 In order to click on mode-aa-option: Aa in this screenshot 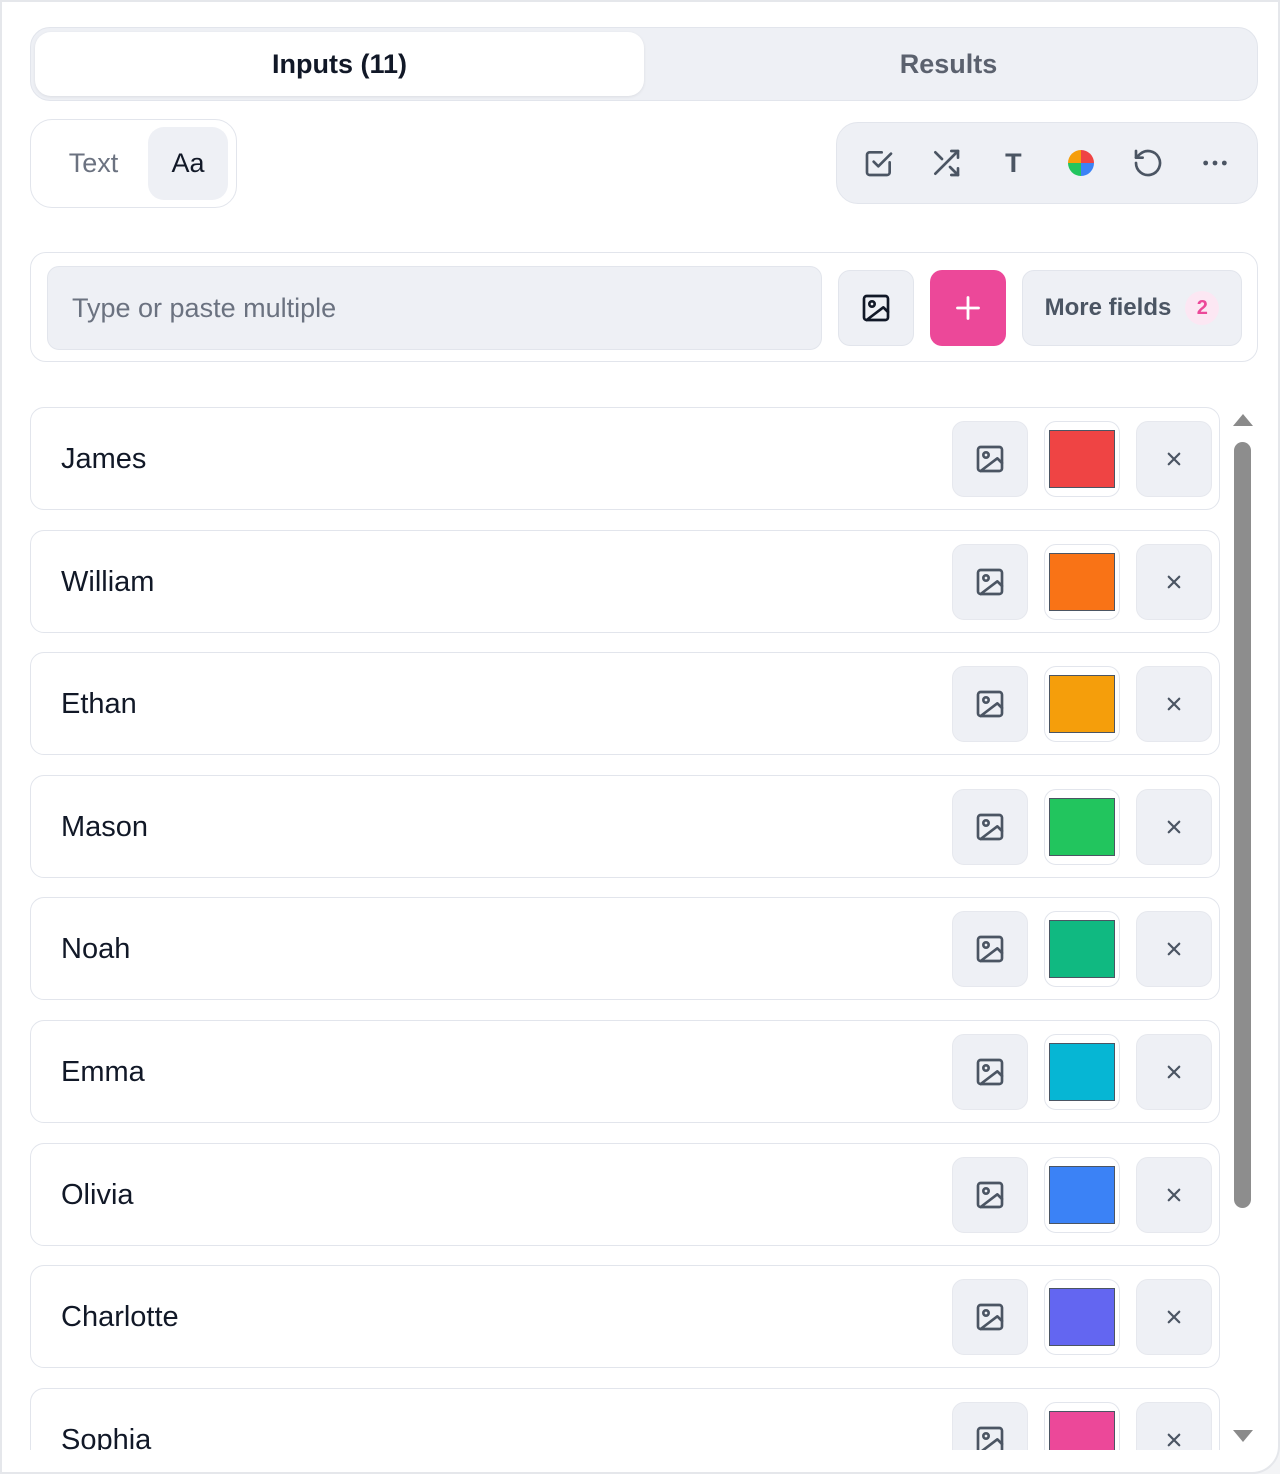, I will do `click(188, 163)`.